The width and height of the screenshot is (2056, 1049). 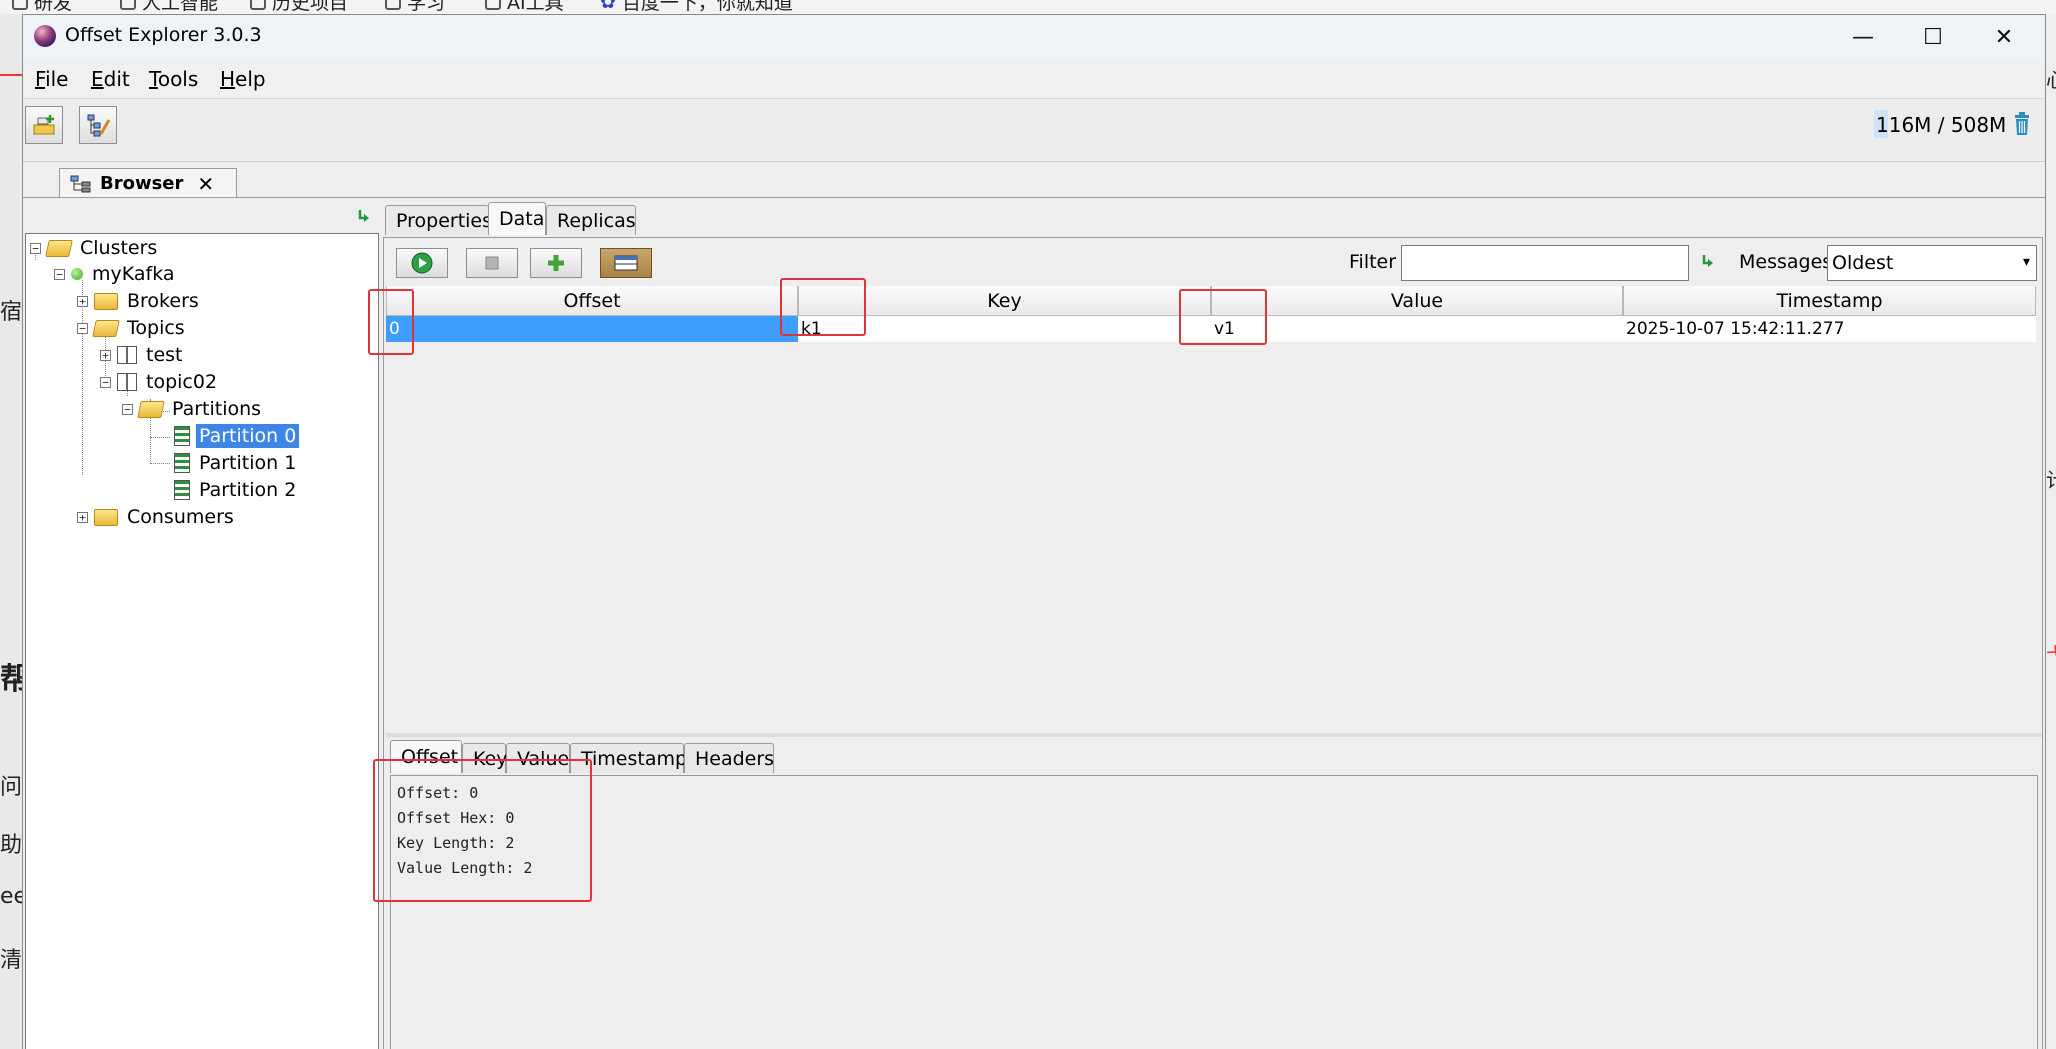 What do you see at coordinates (173, 79) in the screenshot?
I see `menu-tools: Tools` at bounding box center [173, 79].